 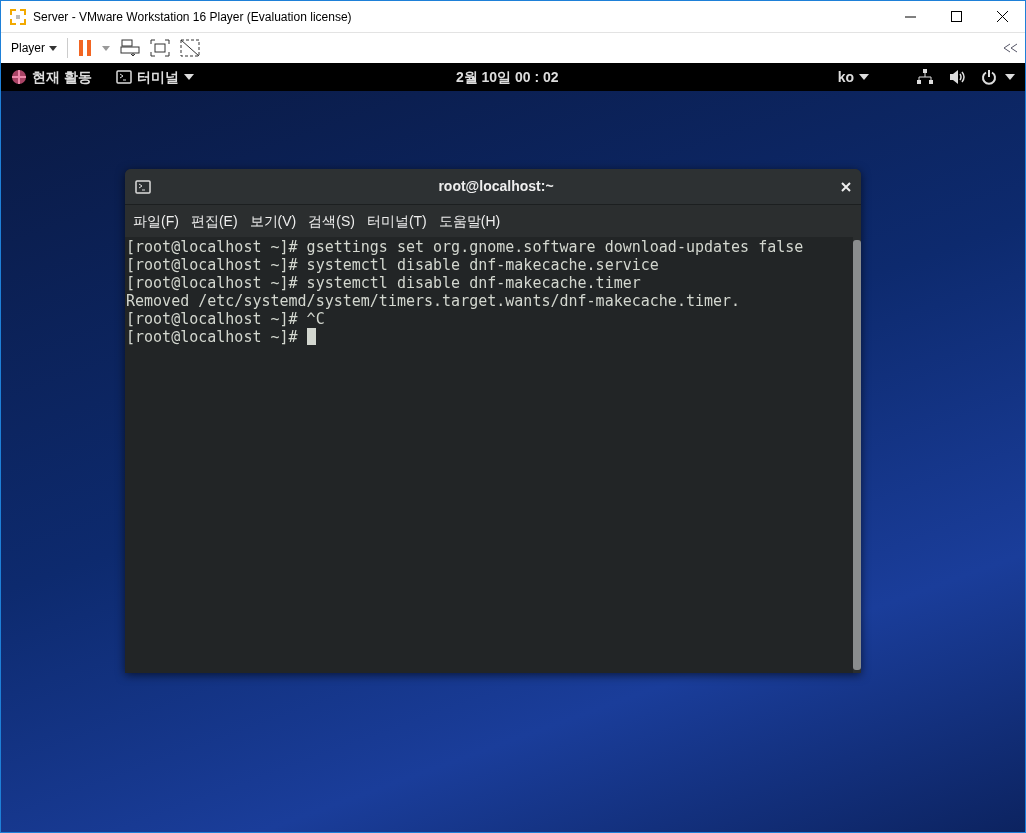 What do you see at coordinates (469, 221) in the screenshot?
I see `menu-item: 도움말(H)` at bounding box center [469, 221].